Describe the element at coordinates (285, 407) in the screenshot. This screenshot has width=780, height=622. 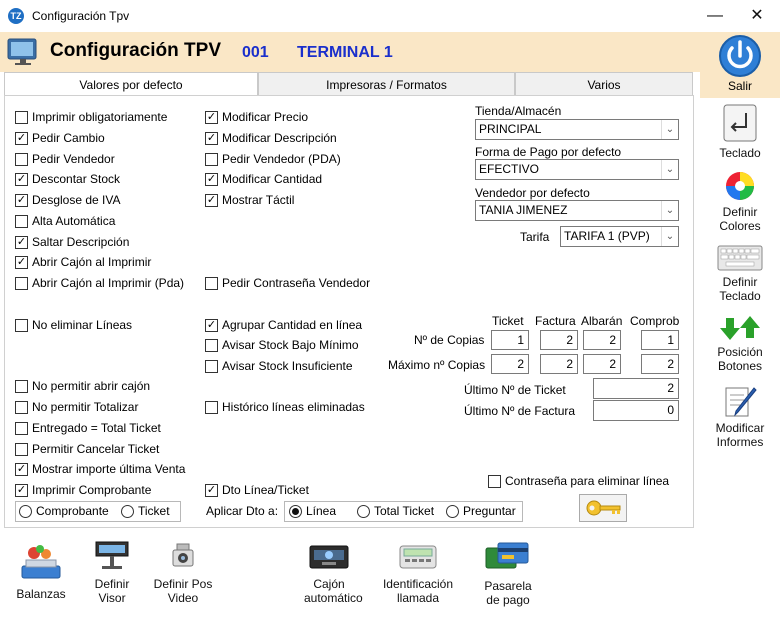
I see `checkbox-col2-9: Histórico líneas eliminadas` at that location.